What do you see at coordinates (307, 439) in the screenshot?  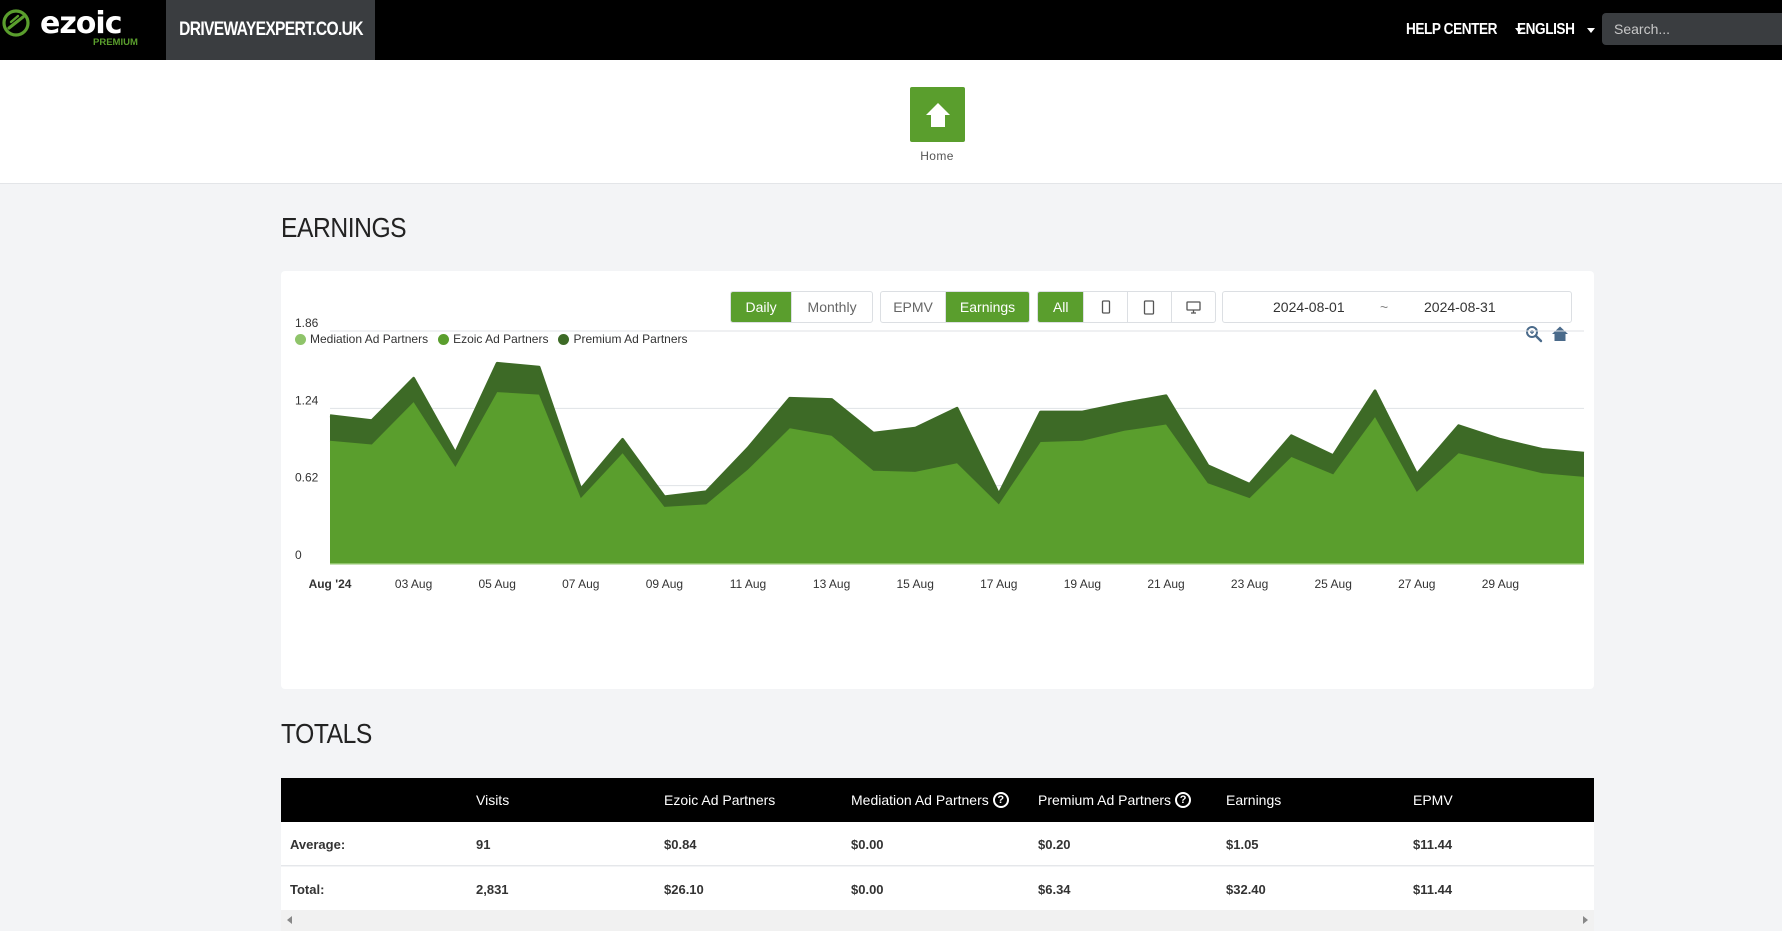 I see `y-axis-labels: 0 0.62 1.24 1.86` at bounding box center [307, 439].